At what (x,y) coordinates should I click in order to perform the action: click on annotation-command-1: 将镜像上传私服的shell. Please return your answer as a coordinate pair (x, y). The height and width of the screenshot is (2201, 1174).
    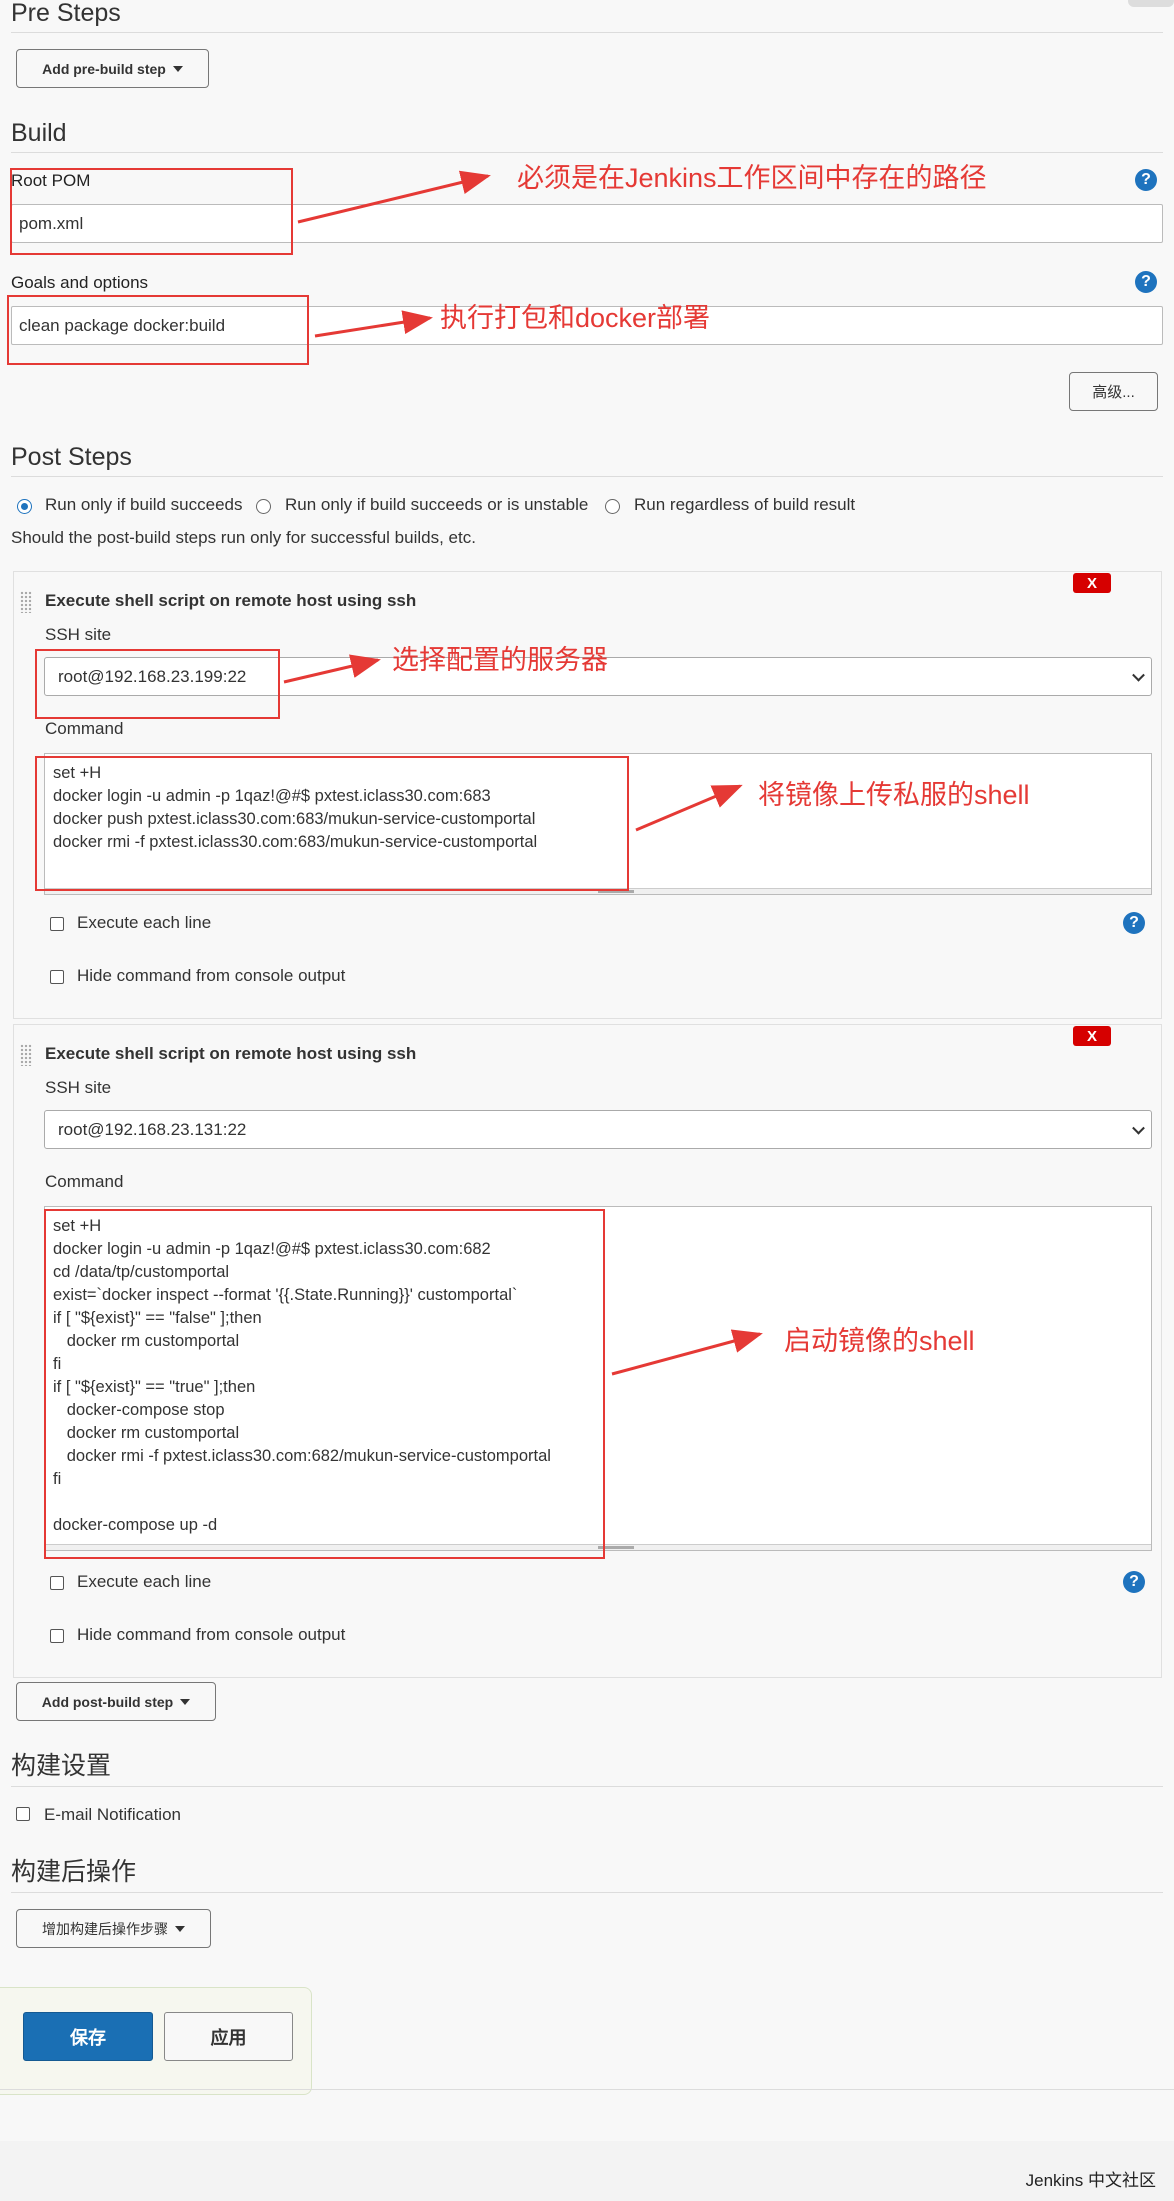
    Looking at the image, I should click on (894, 795).